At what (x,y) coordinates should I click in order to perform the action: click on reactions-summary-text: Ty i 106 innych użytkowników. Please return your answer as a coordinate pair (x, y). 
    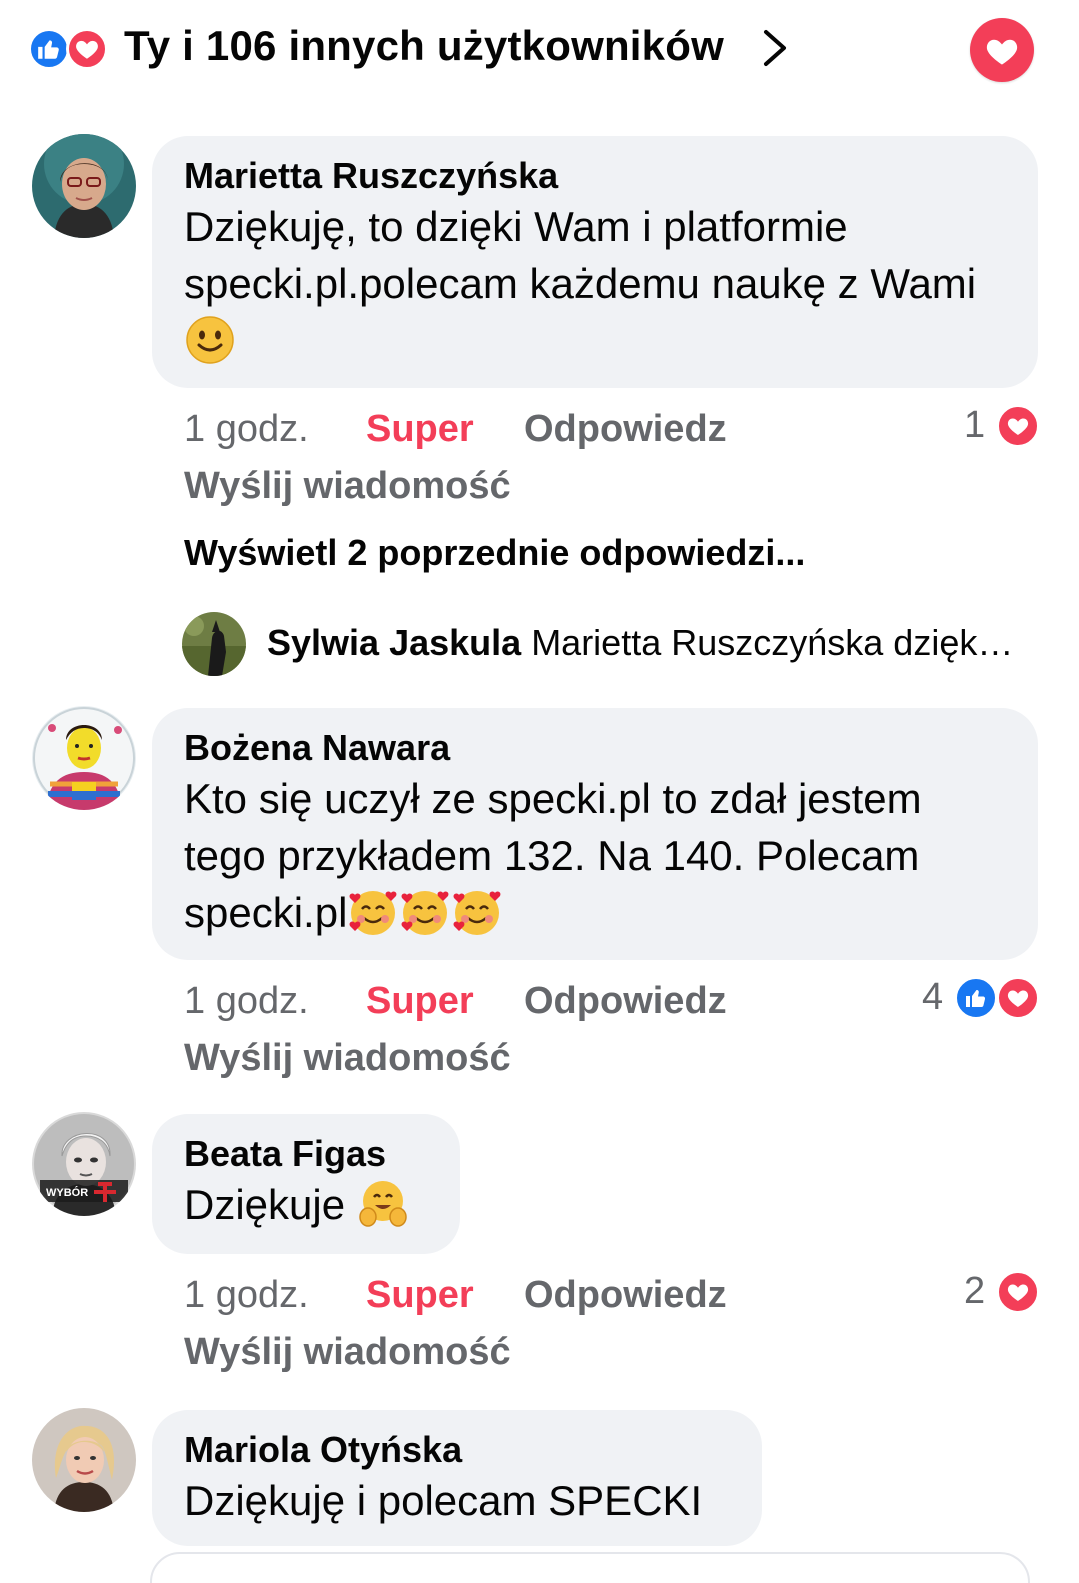
    Looking at the image, I should click on (424, 46).